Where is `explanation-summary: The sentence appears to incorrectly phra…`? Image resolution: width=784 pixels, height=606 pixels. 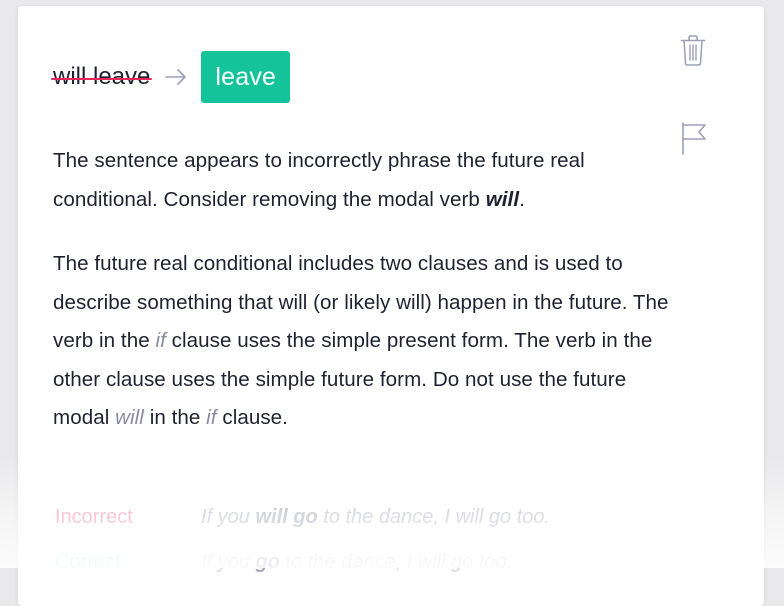
explanation-summary: The sentence appears to incorrectly phra… is located at coordinates (363, 180).